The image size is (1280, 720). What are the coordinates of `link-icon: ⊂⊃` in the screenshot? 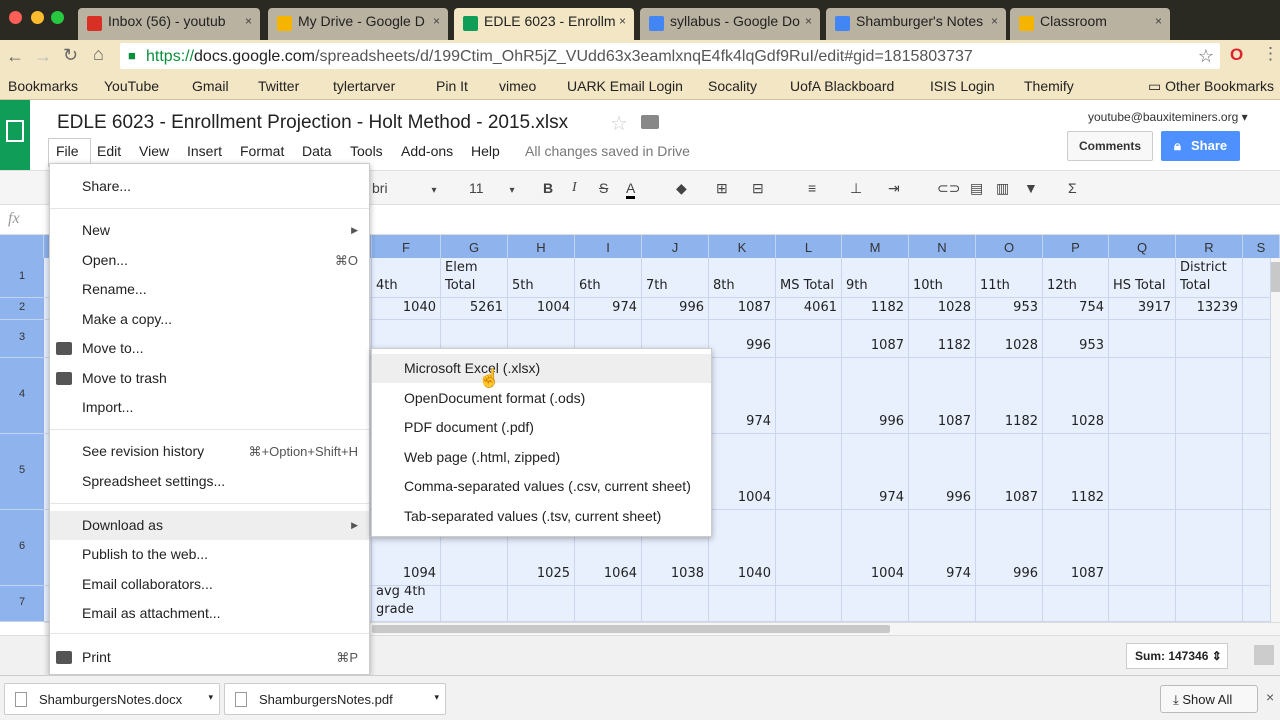 It's located at (948, 188).